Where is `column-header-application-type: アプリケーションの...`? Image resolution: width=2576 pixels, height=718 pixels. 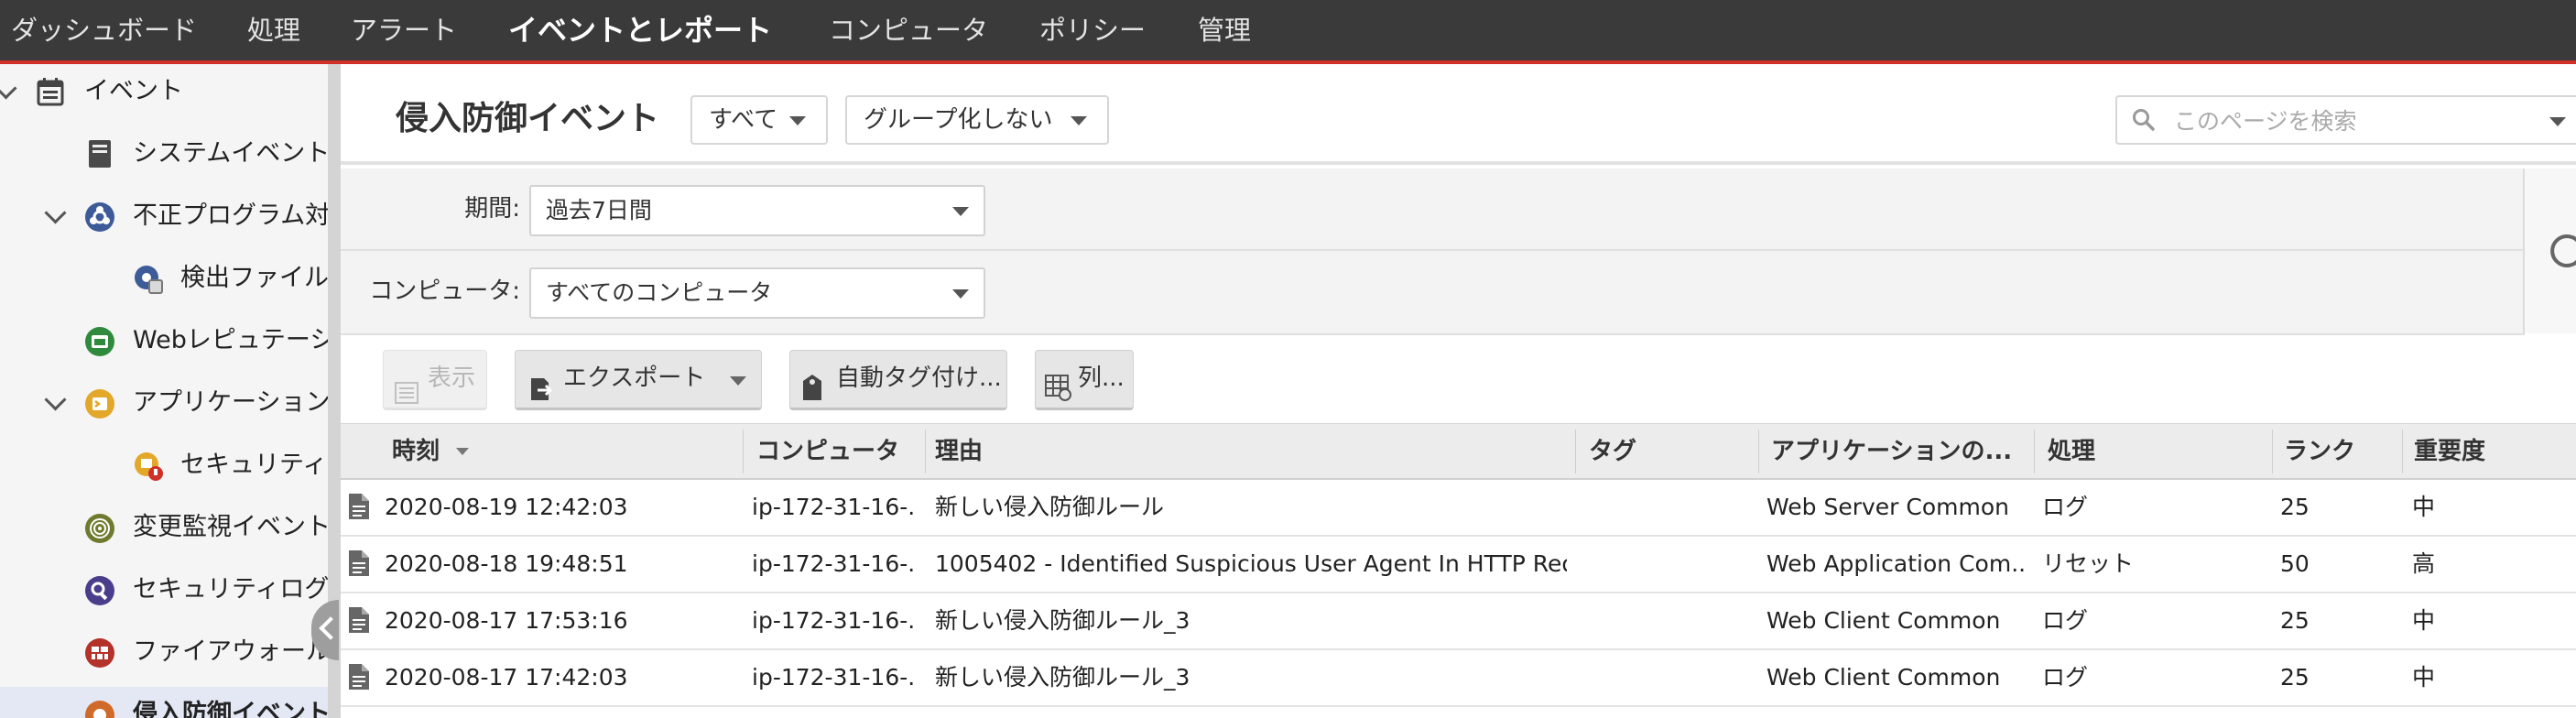
column-header-application-type: アプリケーションの... is located at coordinates (1891, 451).